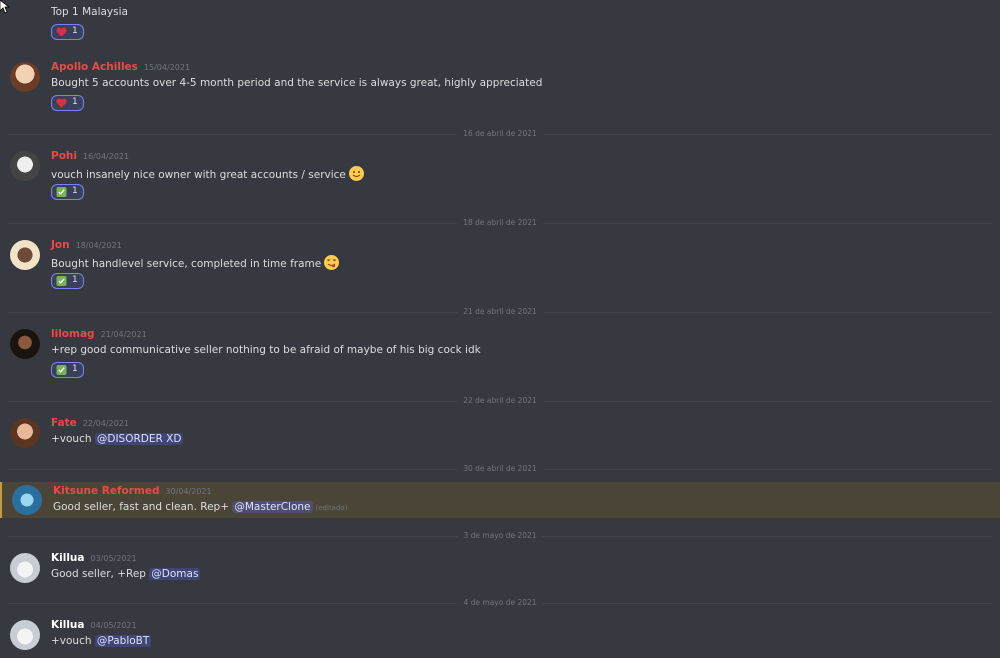  What do you see at coordinates (500, 603) in the screenshot?
I see `date-divider: 4 de mayo de 2021` at bounding box center [500, 603].